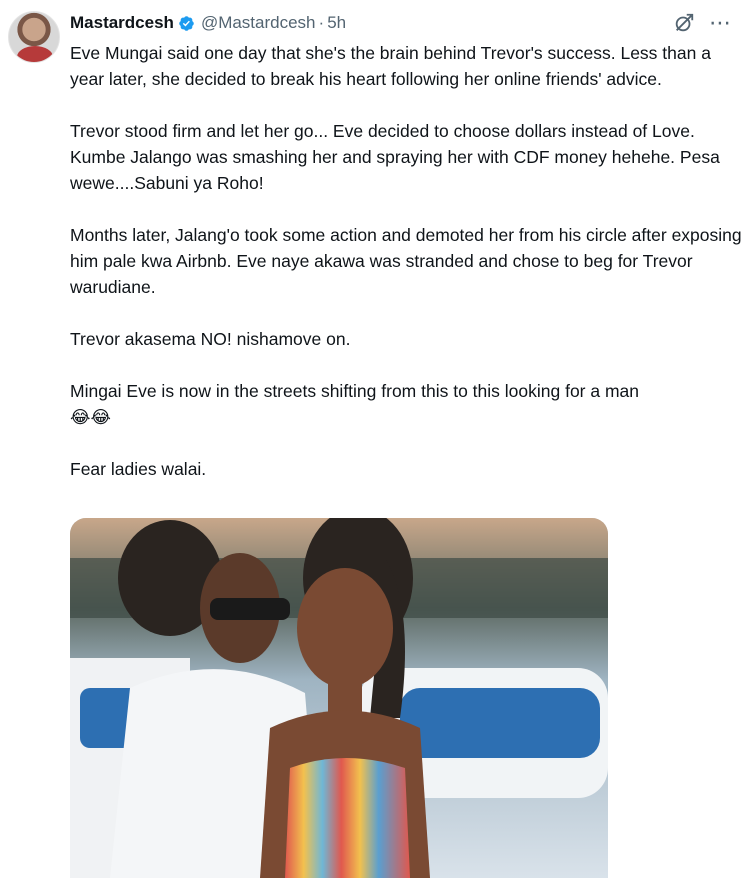 The width and height of the screenshot is (756, 878). I want to click on tweet-paragraph: Trevor akasema NO! nishamove on., so click(210, 339).